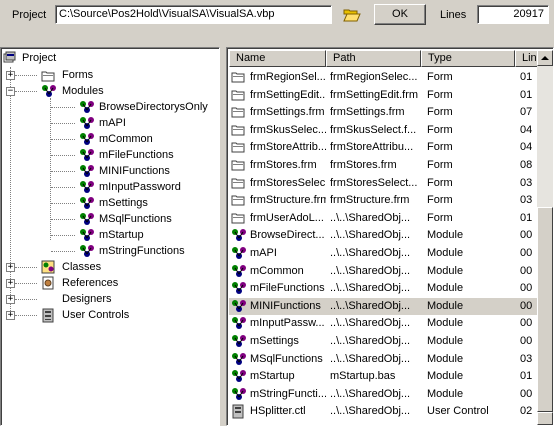 The width and height of the screenshot is (554, 426). What do you see at coordinates (82, 267) in the screenshot?
I see `tree-item-label: Classes` at bounding box center [82, 267].